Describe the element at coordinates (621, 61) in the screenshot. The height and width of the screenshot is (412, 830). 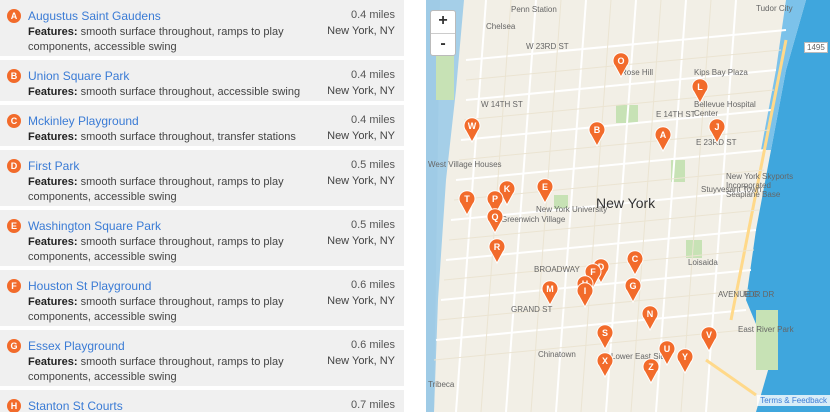
I see `map-marker-letter: O` at that location.